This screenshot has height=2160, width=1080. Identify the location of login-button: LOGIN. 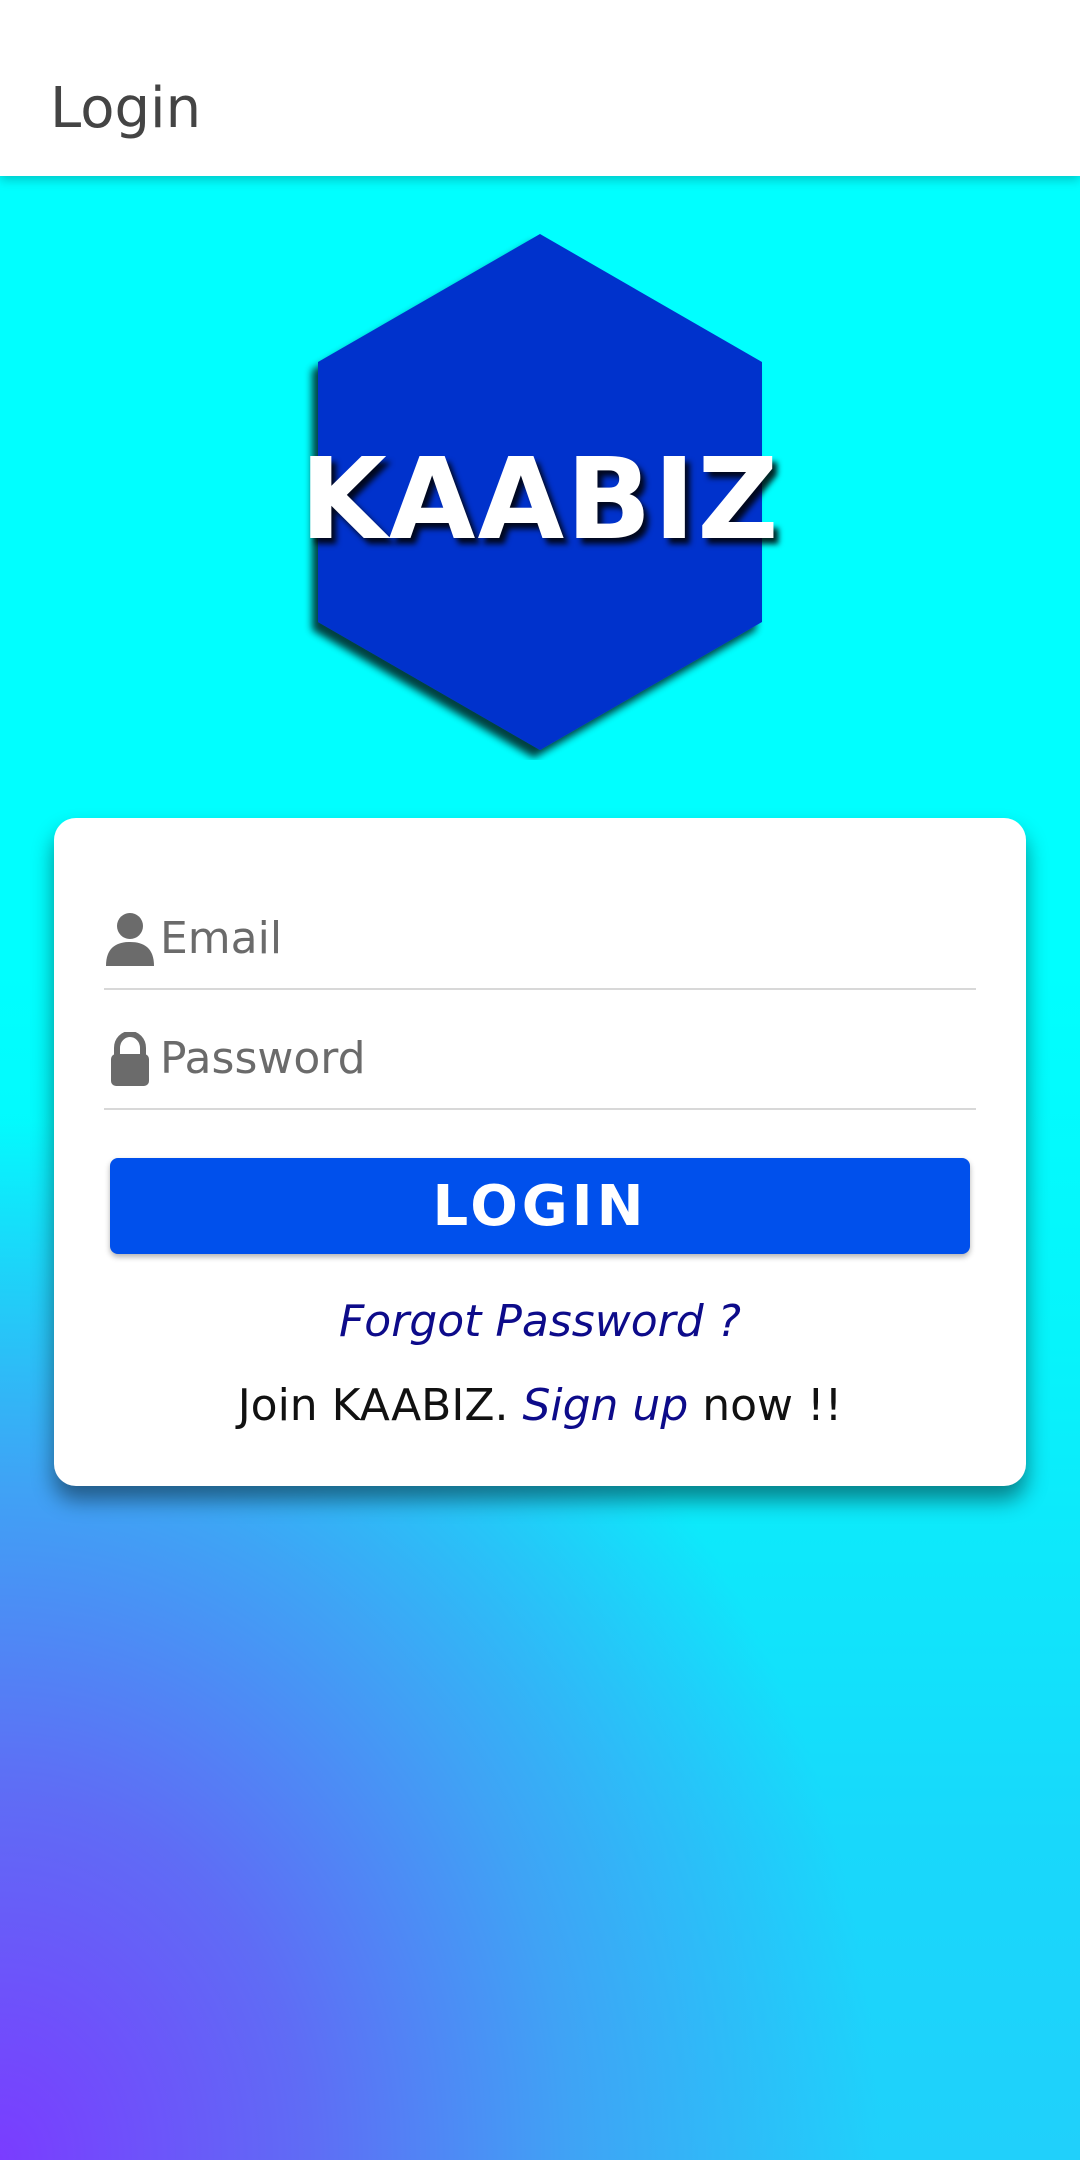
(540, 1206).